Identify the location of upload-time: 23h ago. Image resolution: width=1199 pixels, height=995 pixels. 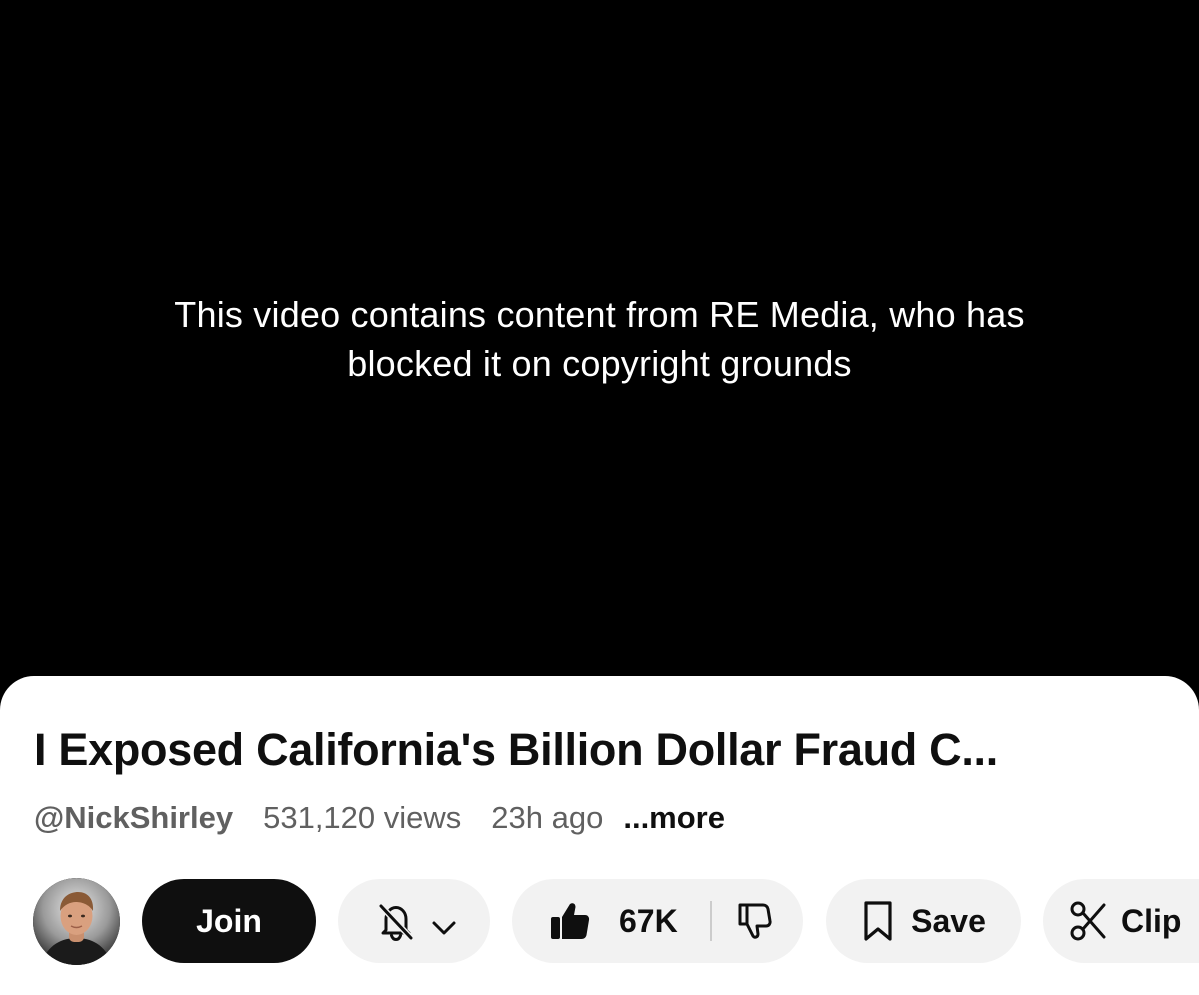
(547, 817).